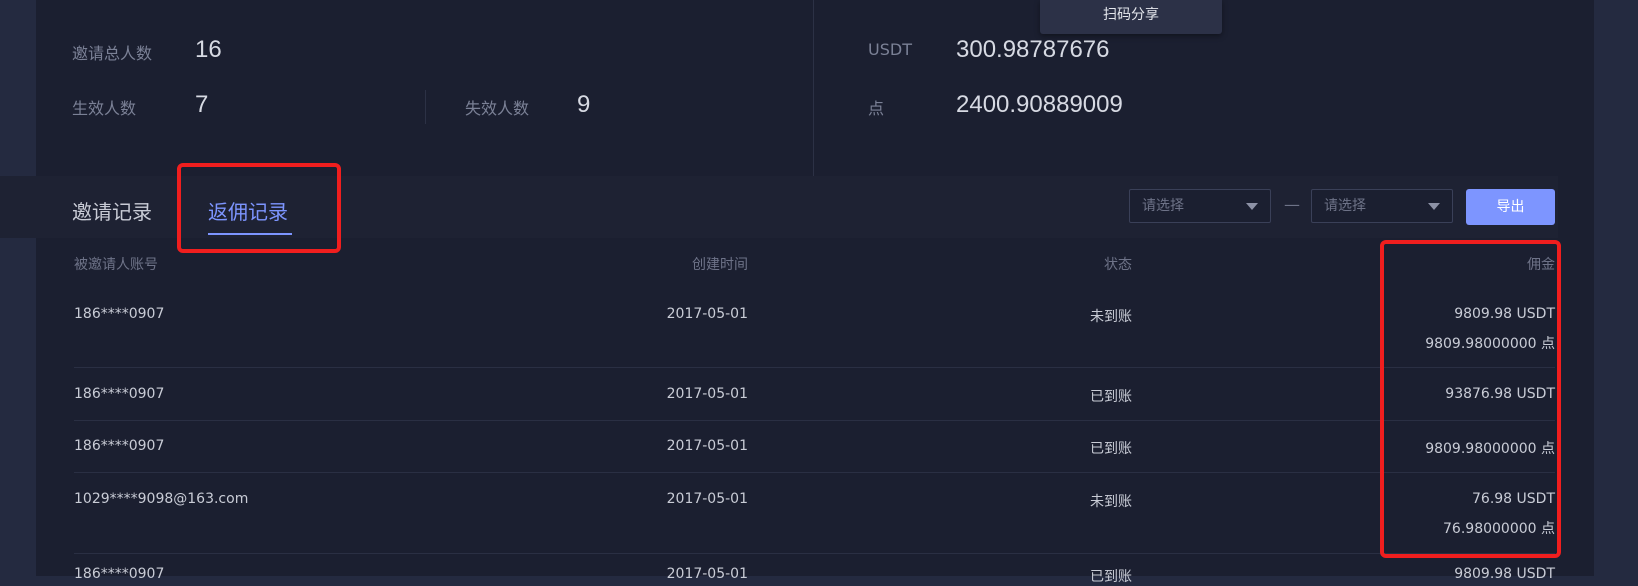 This screenshot has height=586, width=1638. What do you see at coordinates (1504, 574) in the screenshot?
I see `commission-cell: 9809.98 USDT` at bounding box center [1504, 574].